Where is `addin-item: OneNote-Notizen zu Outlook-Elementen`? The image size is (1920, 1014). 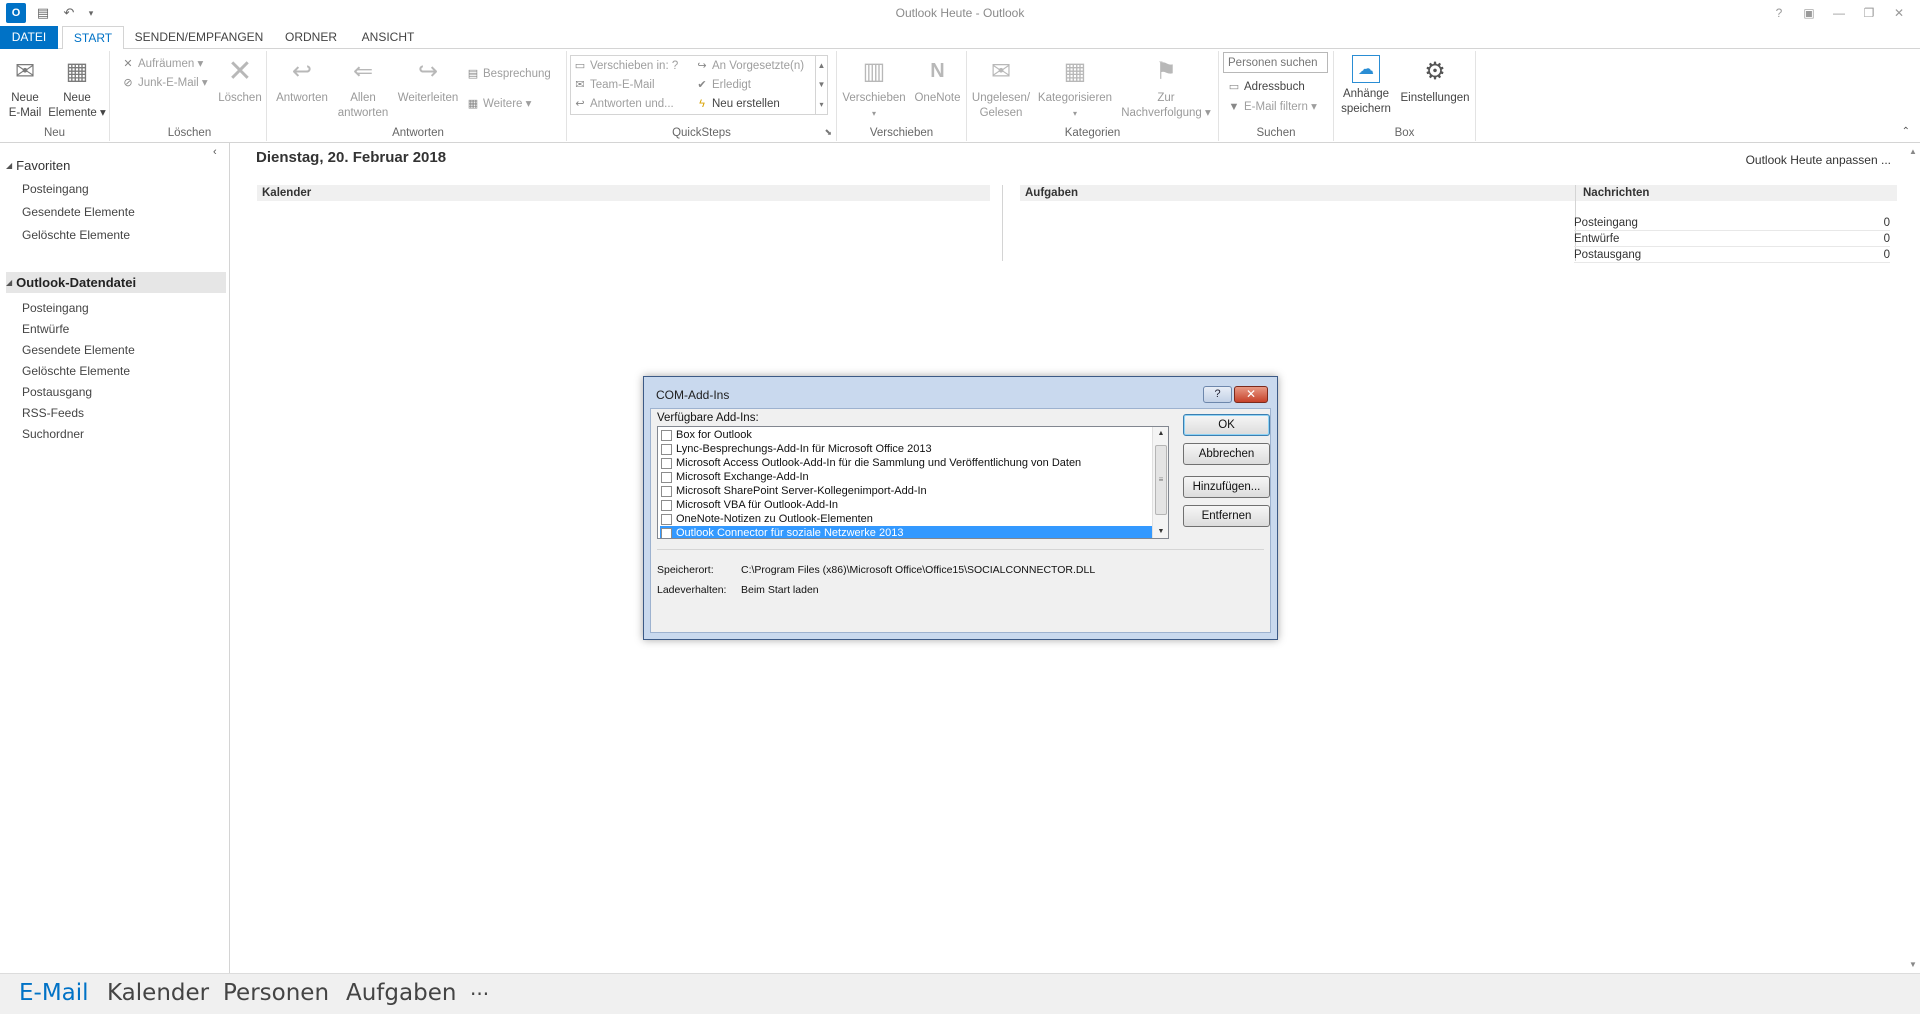
addin-item: OneNote-Notizen zu Outlook-Elementen is located at coordinates (906, 519).